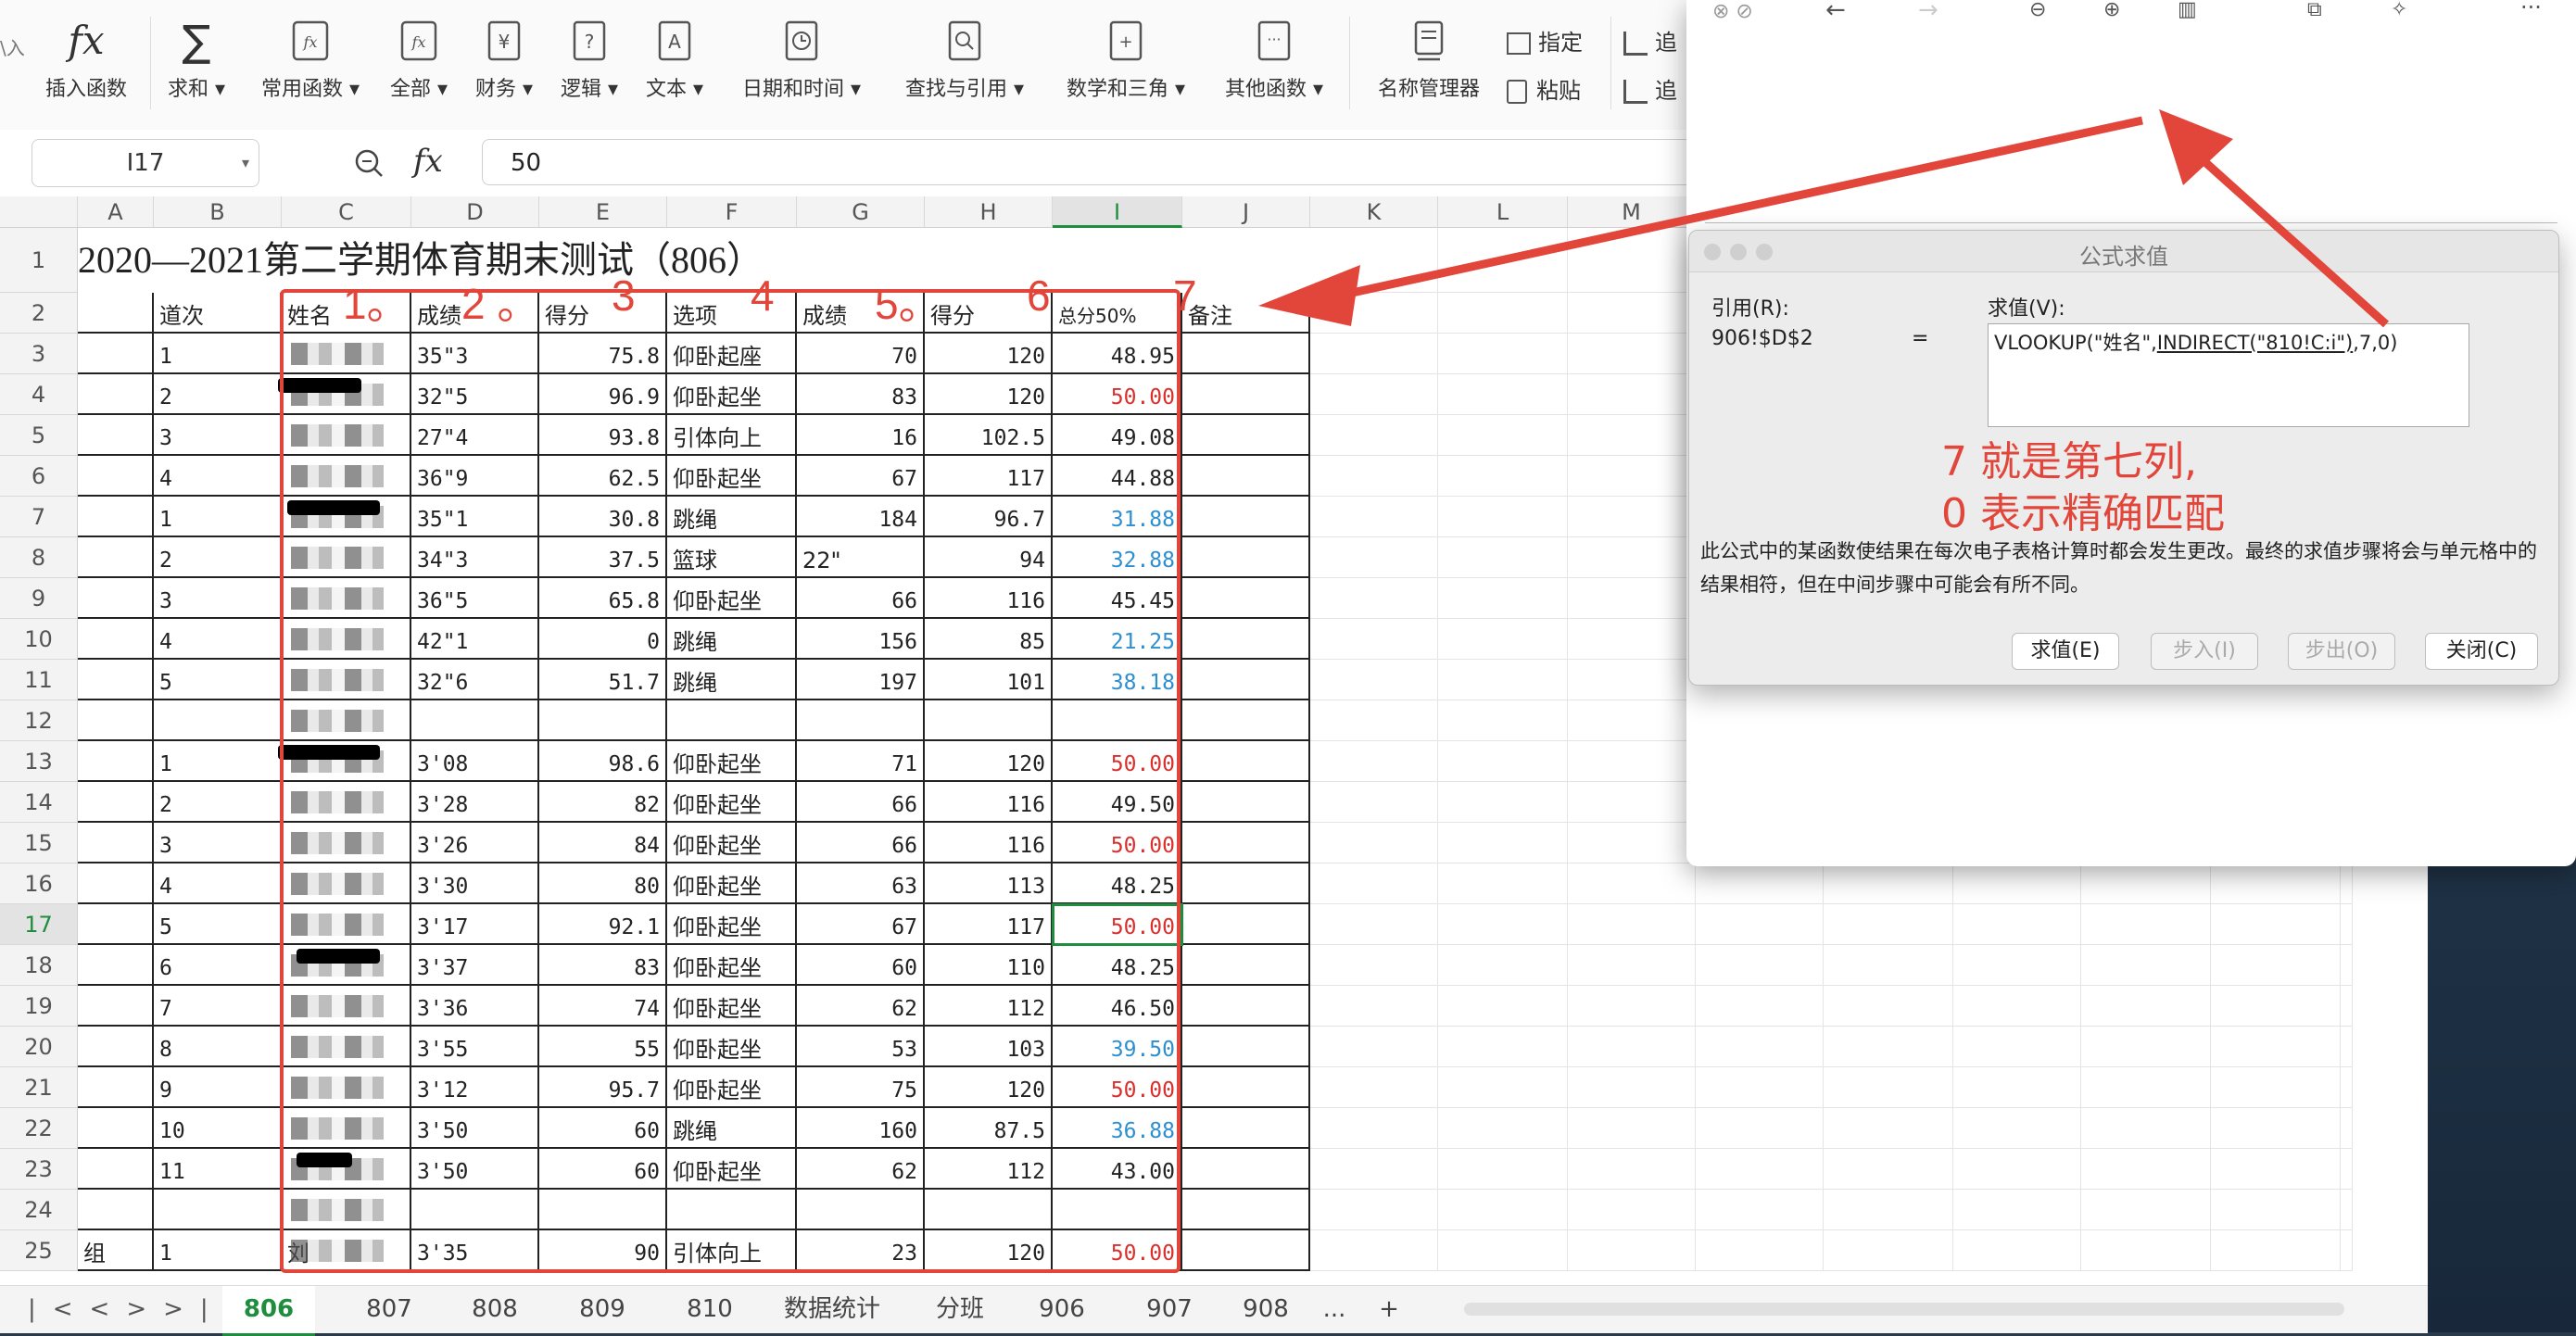  Describe the element at coordinates (1743, 207) in the screenshot. I see `arrow-to-table` at that location.